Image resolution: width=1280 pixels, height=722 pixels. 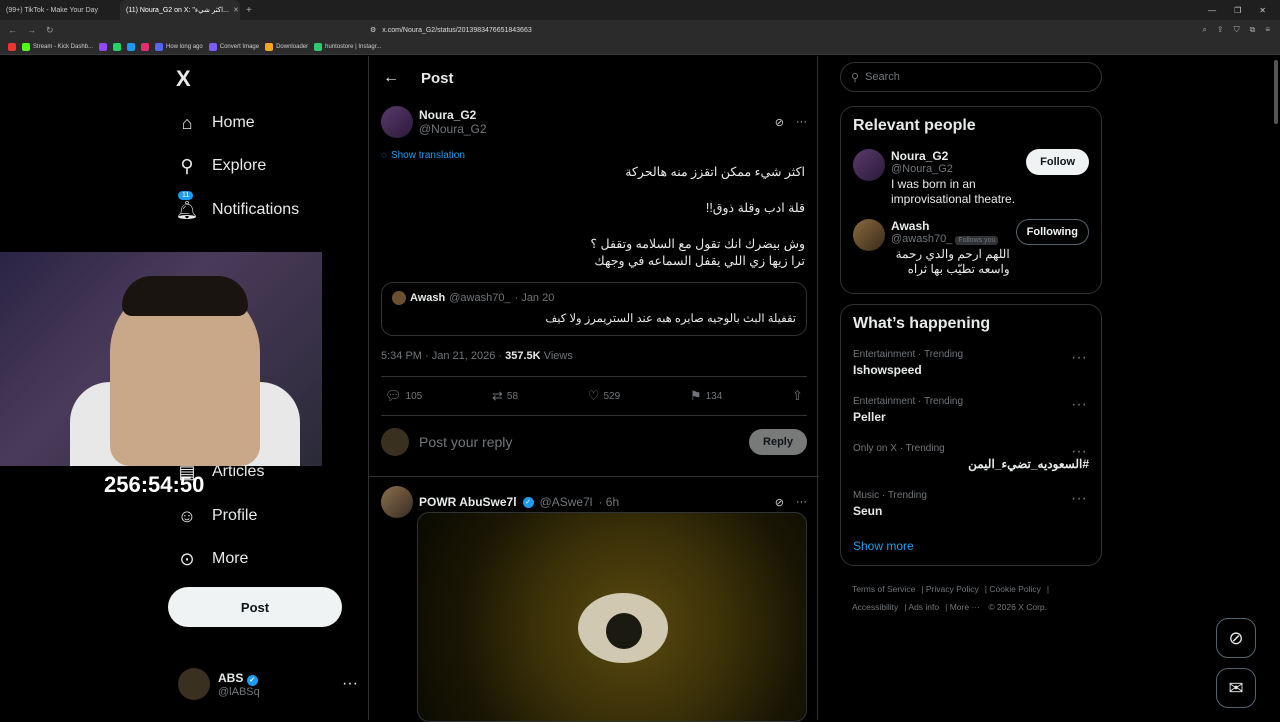 What do you see at coordinates (566, 502) in the screenshot?
I see `author-handle: @ASwe7l` at bounding box center [566, 502].